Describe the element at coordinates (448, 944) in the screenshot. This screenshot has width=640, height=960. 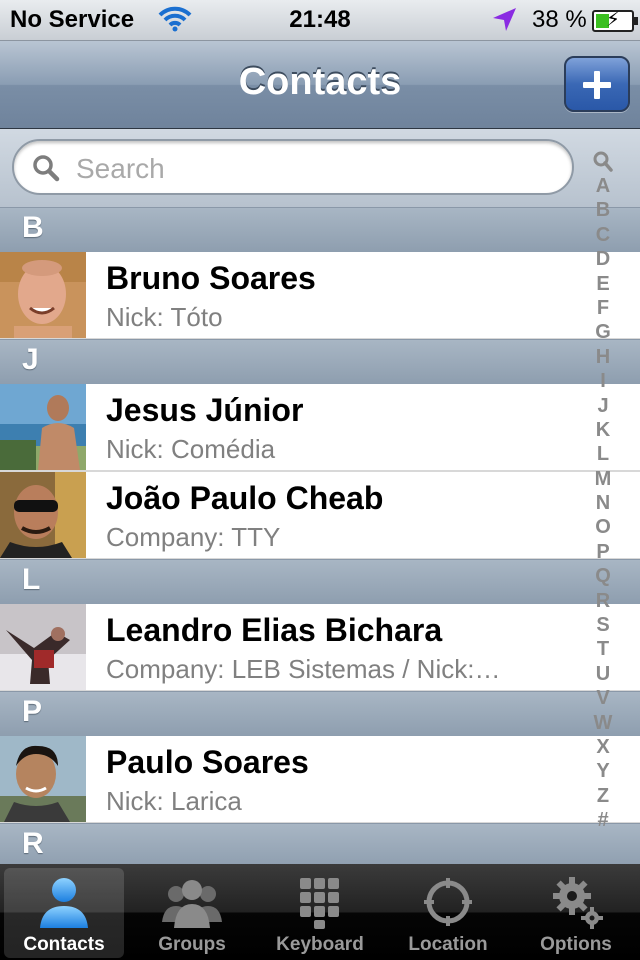
I see `tab-label: Location` at that location.